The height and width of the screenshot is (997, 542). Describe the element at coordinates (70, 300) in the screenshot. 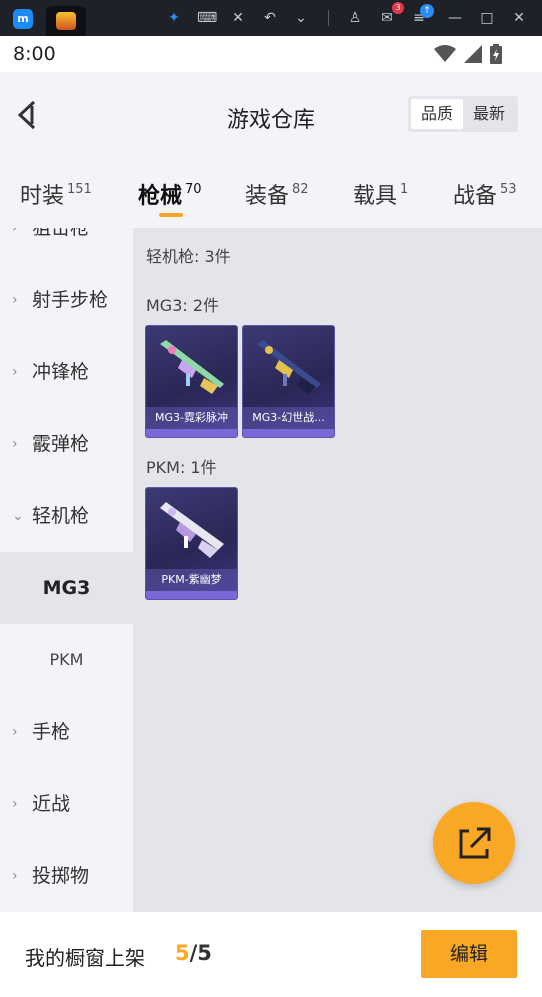

I see `sidebar-item-label: 射手步枪` at that location.